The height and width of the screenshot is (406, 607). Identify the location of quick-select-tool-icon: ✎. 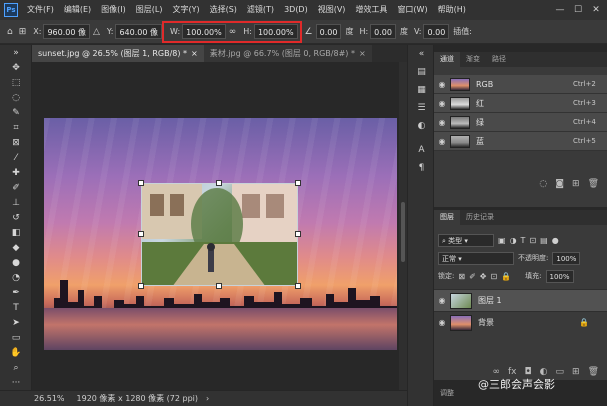
(16, 112).